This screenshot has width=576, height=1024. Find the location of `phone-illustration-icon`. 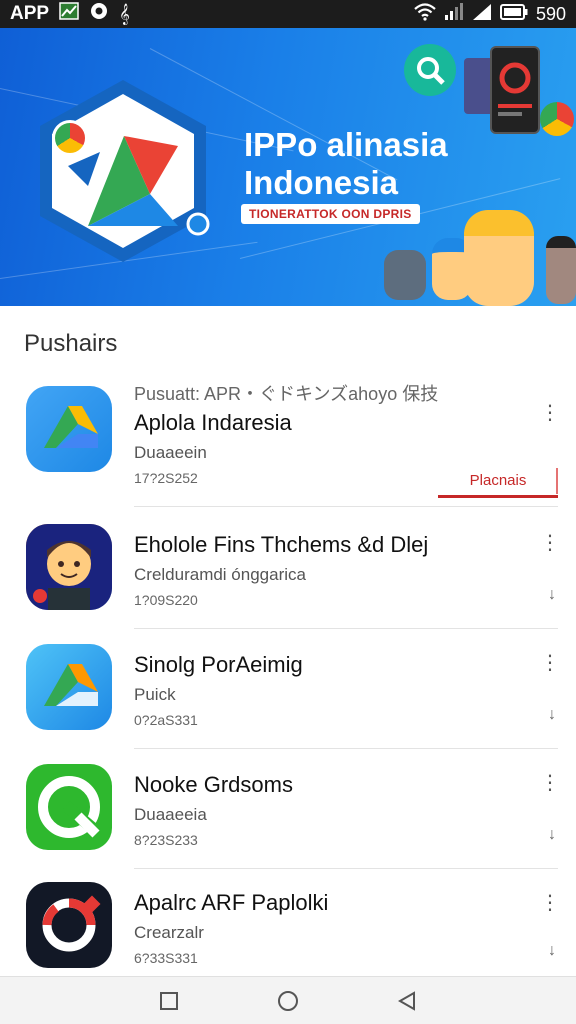

phone-illustration-icon is located at coordinates (515, 90).